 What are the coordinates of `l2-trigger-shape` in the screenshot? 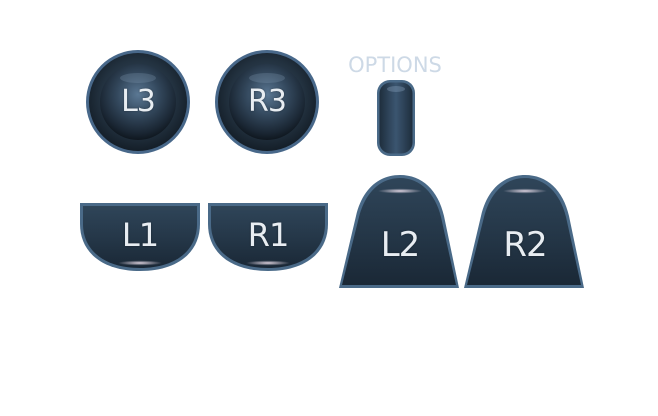 It's located at (399, 231).